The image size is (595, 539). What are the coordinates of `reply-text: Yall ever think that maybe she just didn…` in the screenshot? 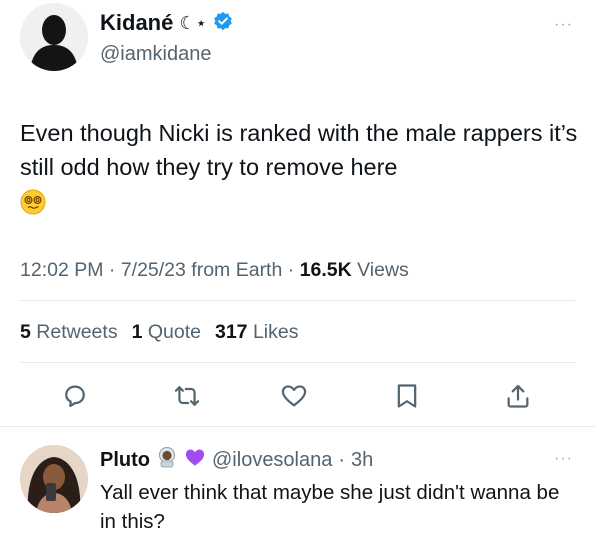 It's located at (330, 507).